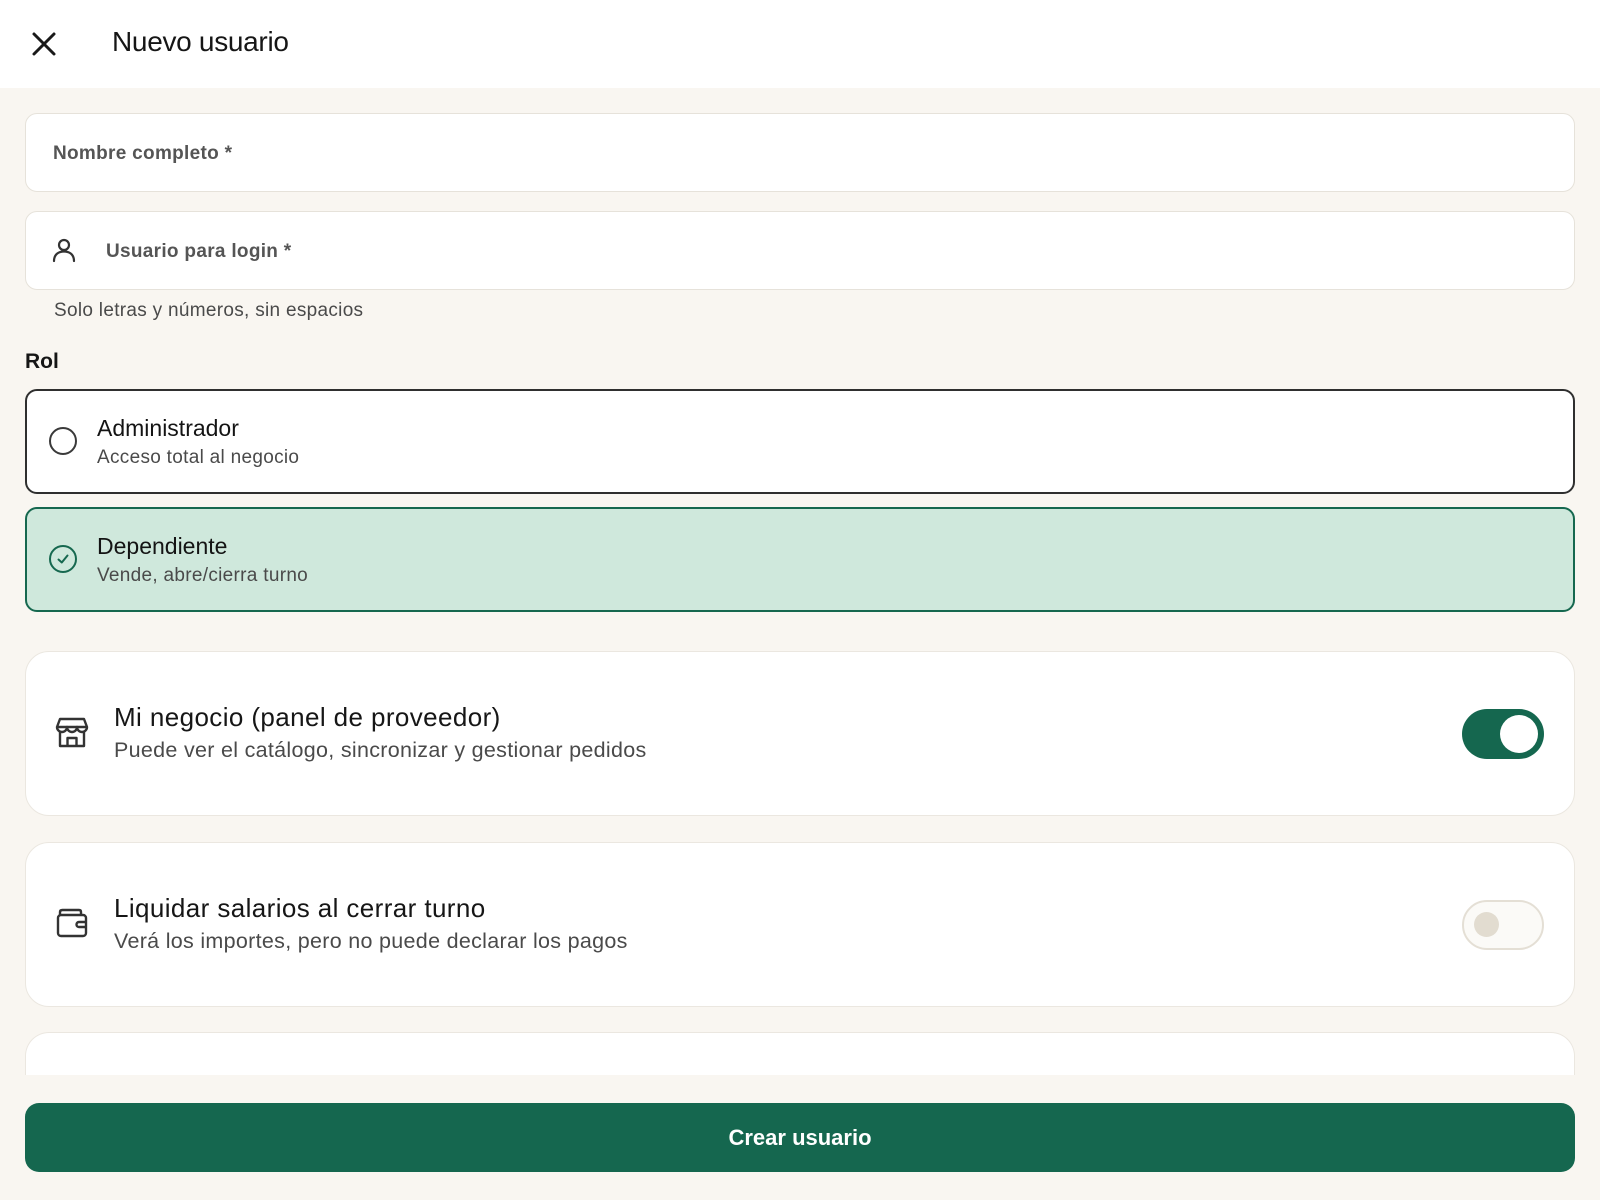 The image size is (1600, 1200). Describe the element at coordinates (143, 153) in the screenshot. I see `full-name-label: Nombre completo *` at that location.